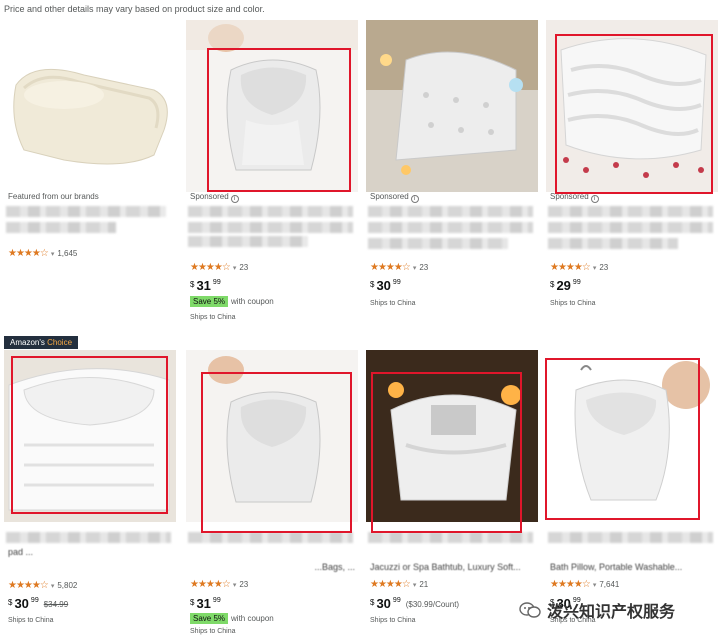  I want to click on price: $30 99 ($30.99/Count), so click(414, 603).